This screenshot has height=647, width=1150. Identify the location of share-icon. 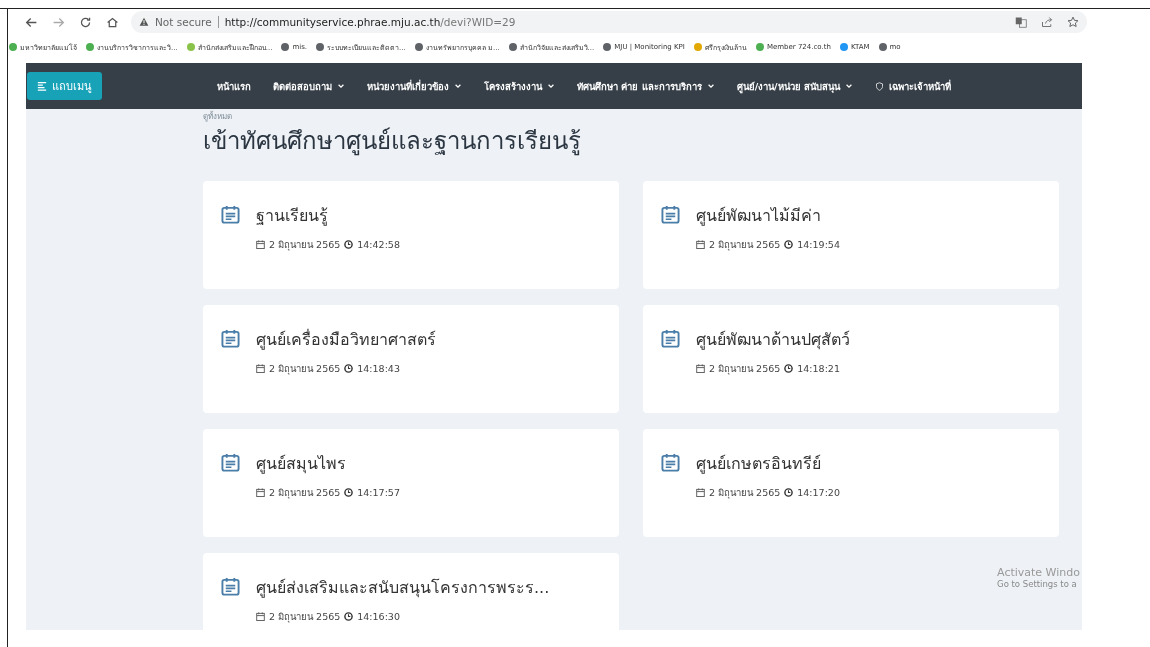
(1047, 22).